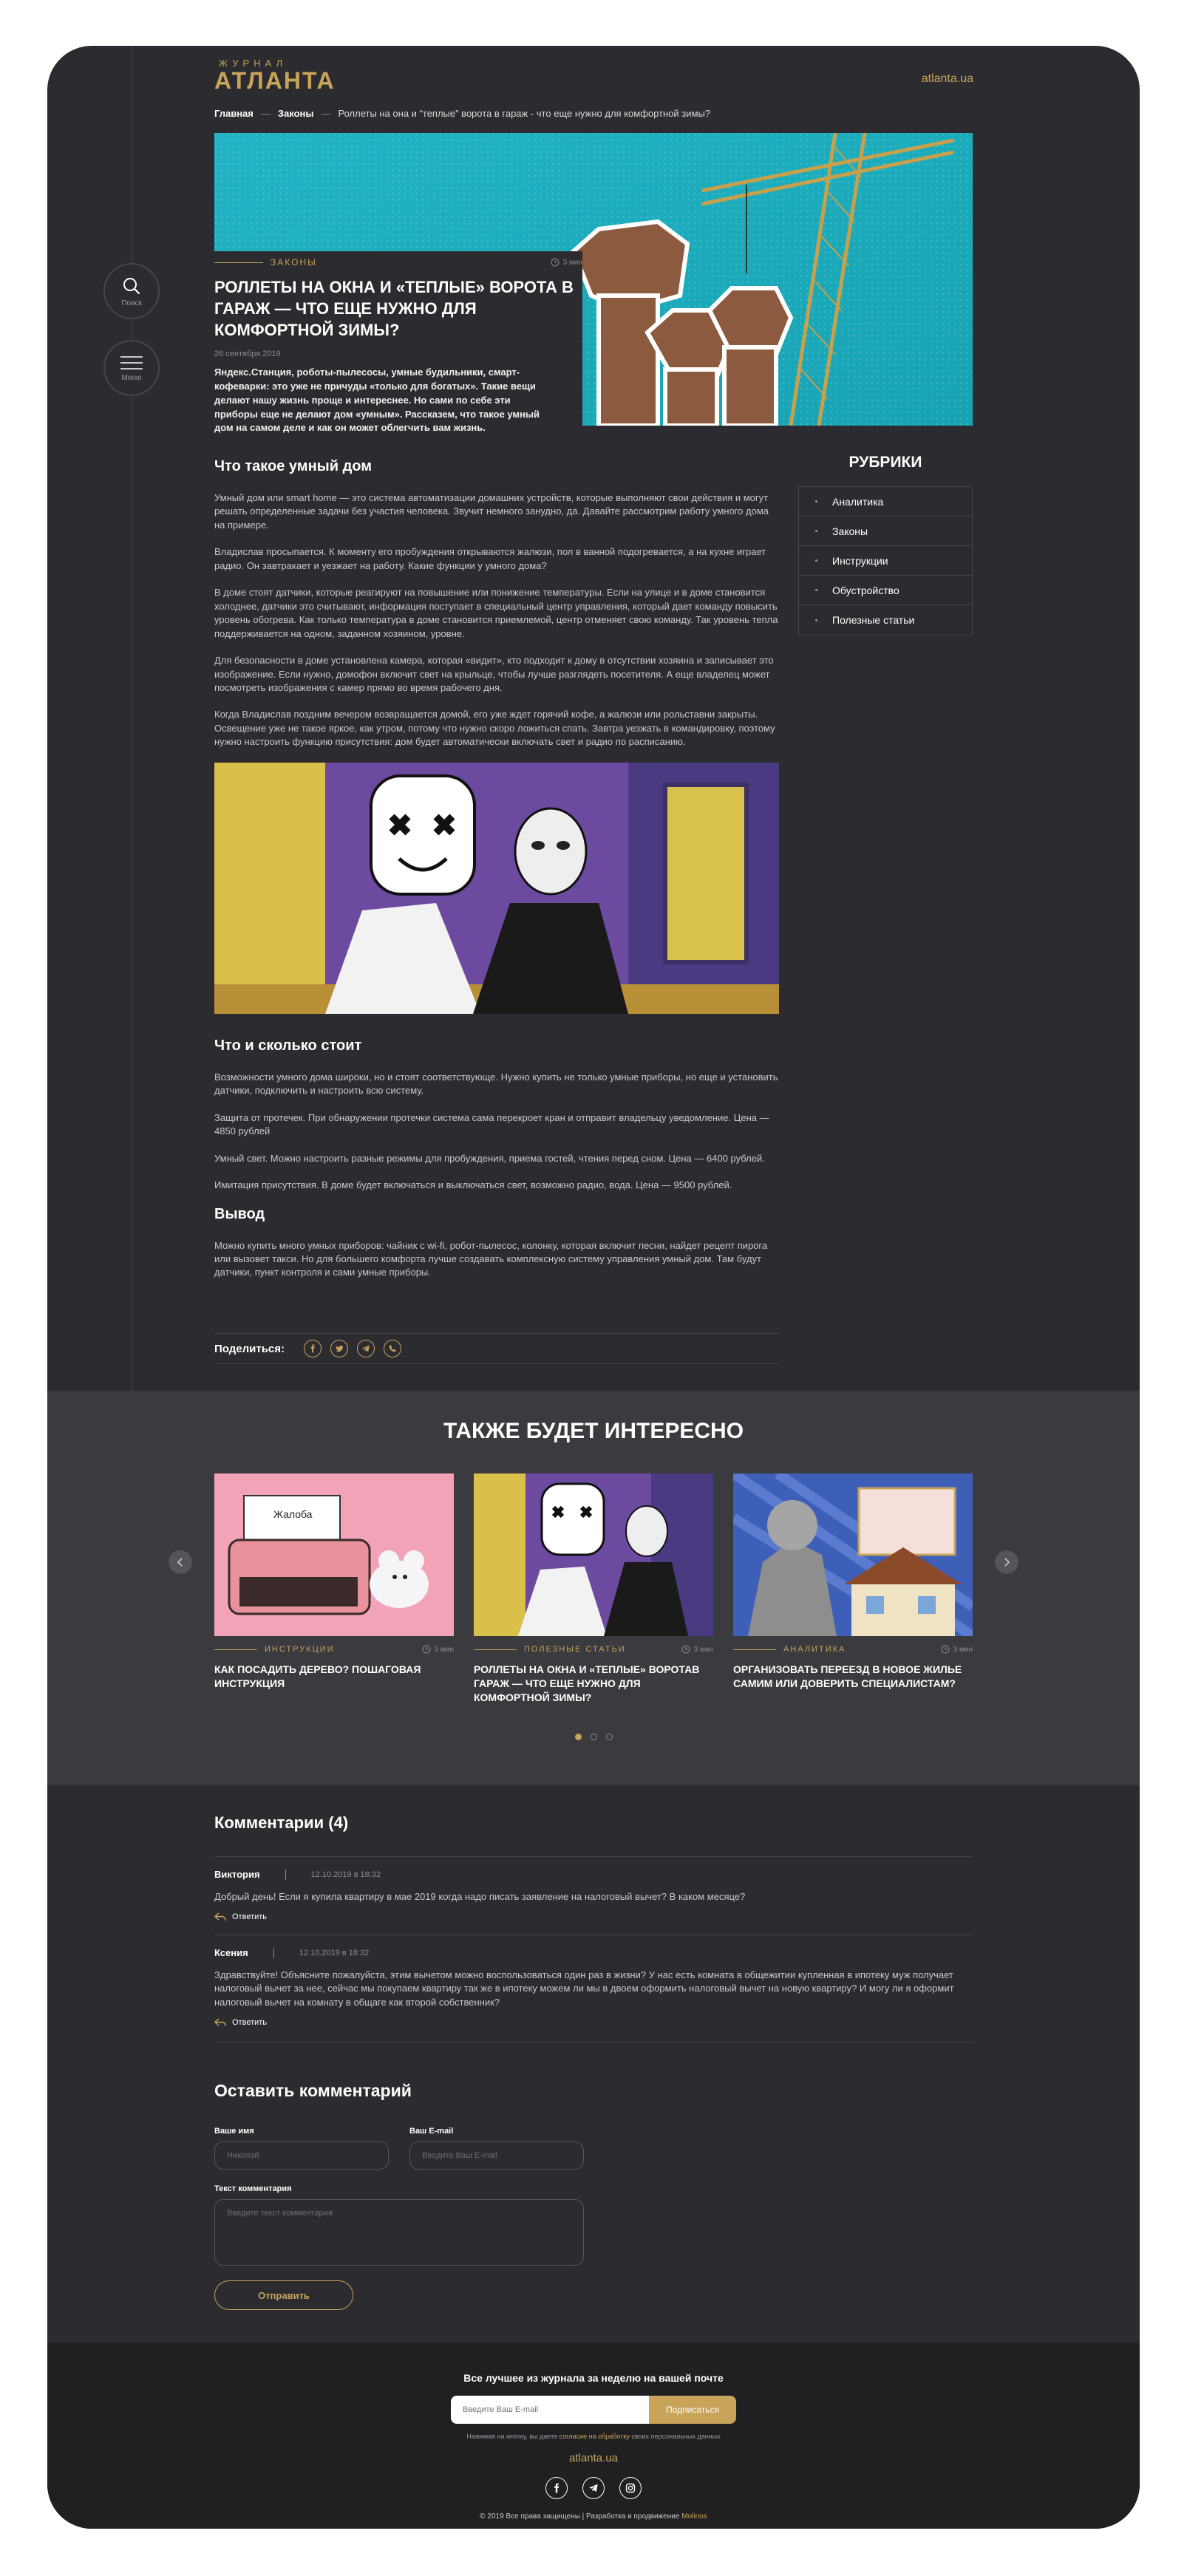  I want to click on search-button: Поиск, so click(131, 291).